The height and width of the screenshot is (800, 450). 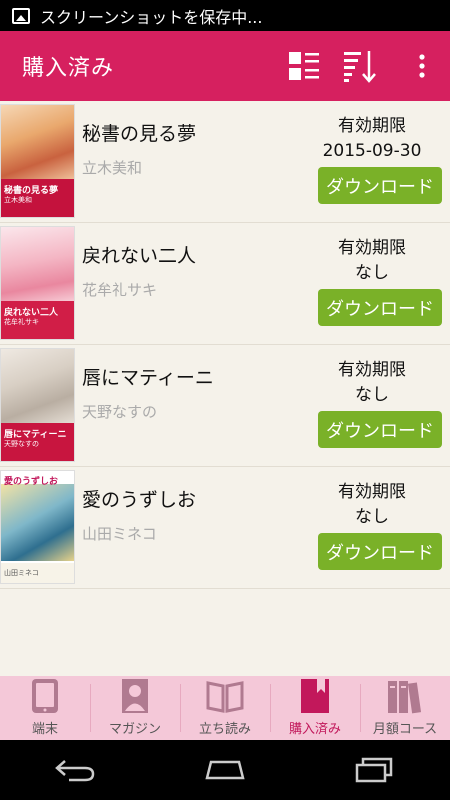 I want to click on tab-device: 端末, so click(x=45, y=708).